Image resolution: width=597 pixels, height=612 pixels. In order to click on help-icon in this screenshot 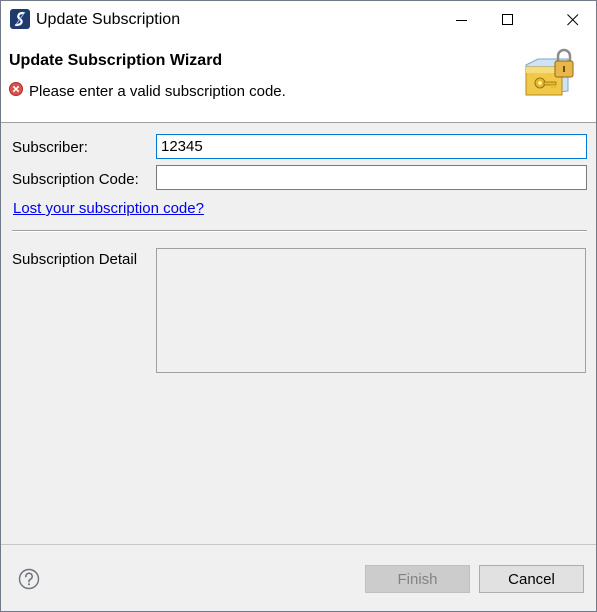, I will do `click(29, 579)`.